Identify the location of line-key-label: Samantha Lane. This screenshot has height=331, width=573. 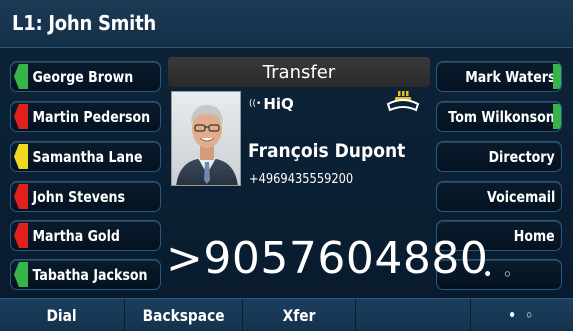
(87, 156).